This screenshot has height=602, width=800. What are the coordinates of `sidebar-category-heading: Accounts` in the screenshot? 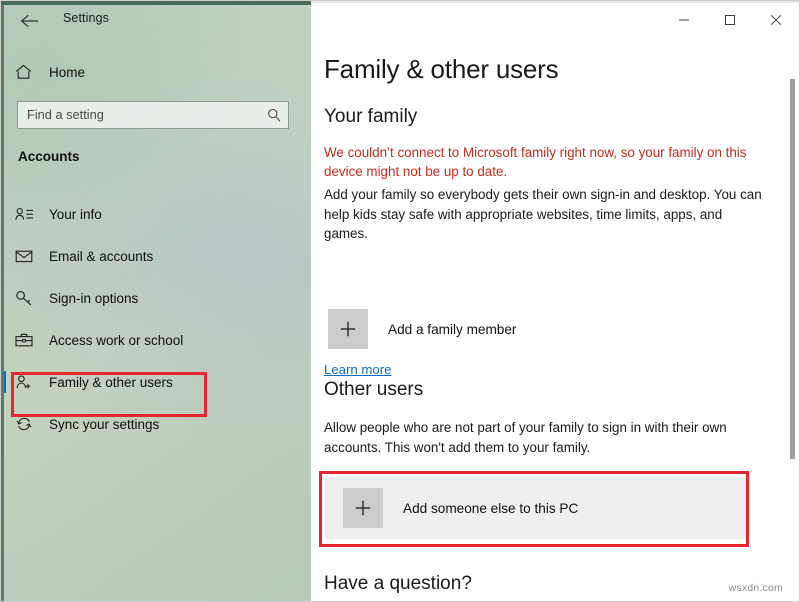 It's located at (49, 156).